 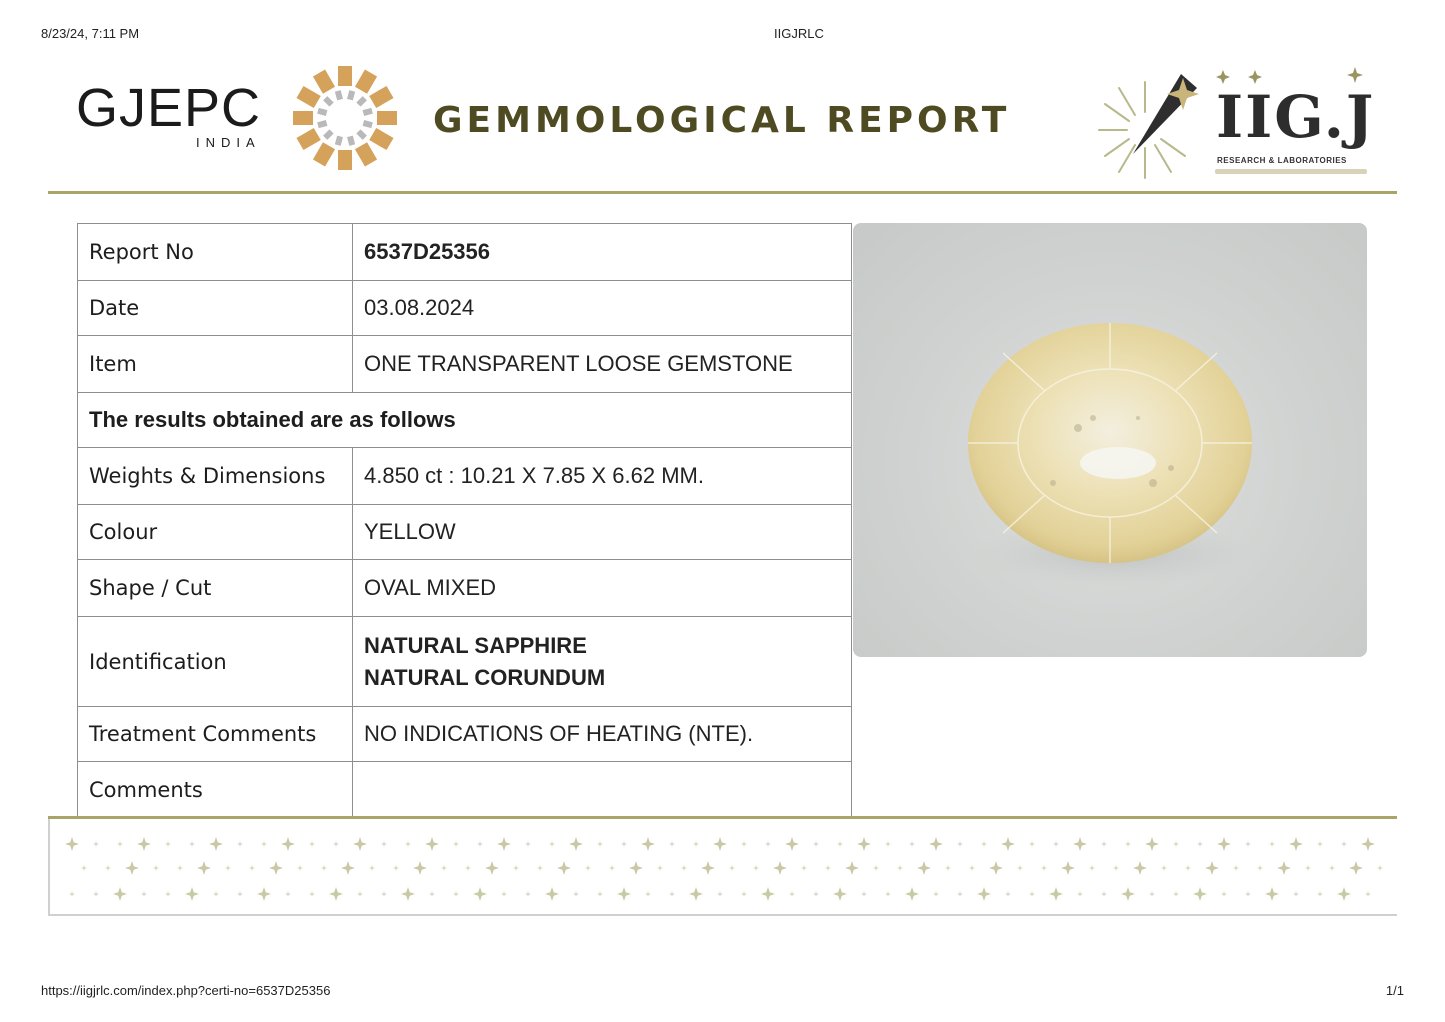 I want to click on table-row: Report No 6537D25356, so click(x=464, y=252).